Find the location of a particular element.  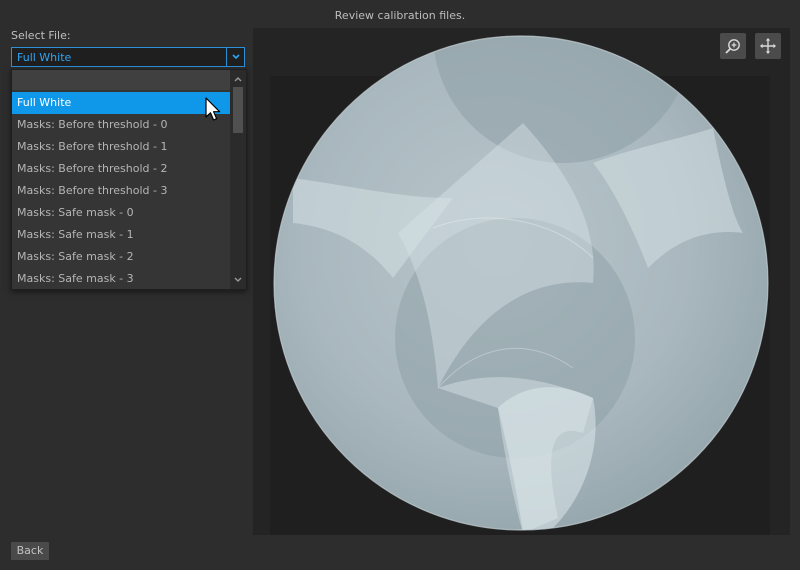

mouse-cursor-icon is located at coordinates (213, 109).